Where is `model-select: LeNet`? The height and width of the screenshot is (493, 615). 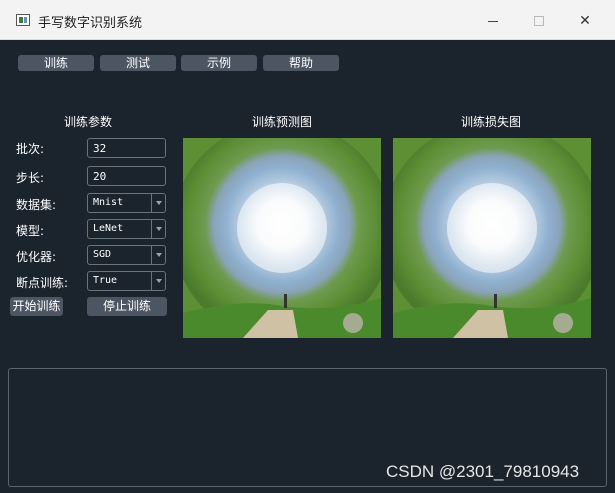 model-select: LeNet is located at coordinates (126, 229).